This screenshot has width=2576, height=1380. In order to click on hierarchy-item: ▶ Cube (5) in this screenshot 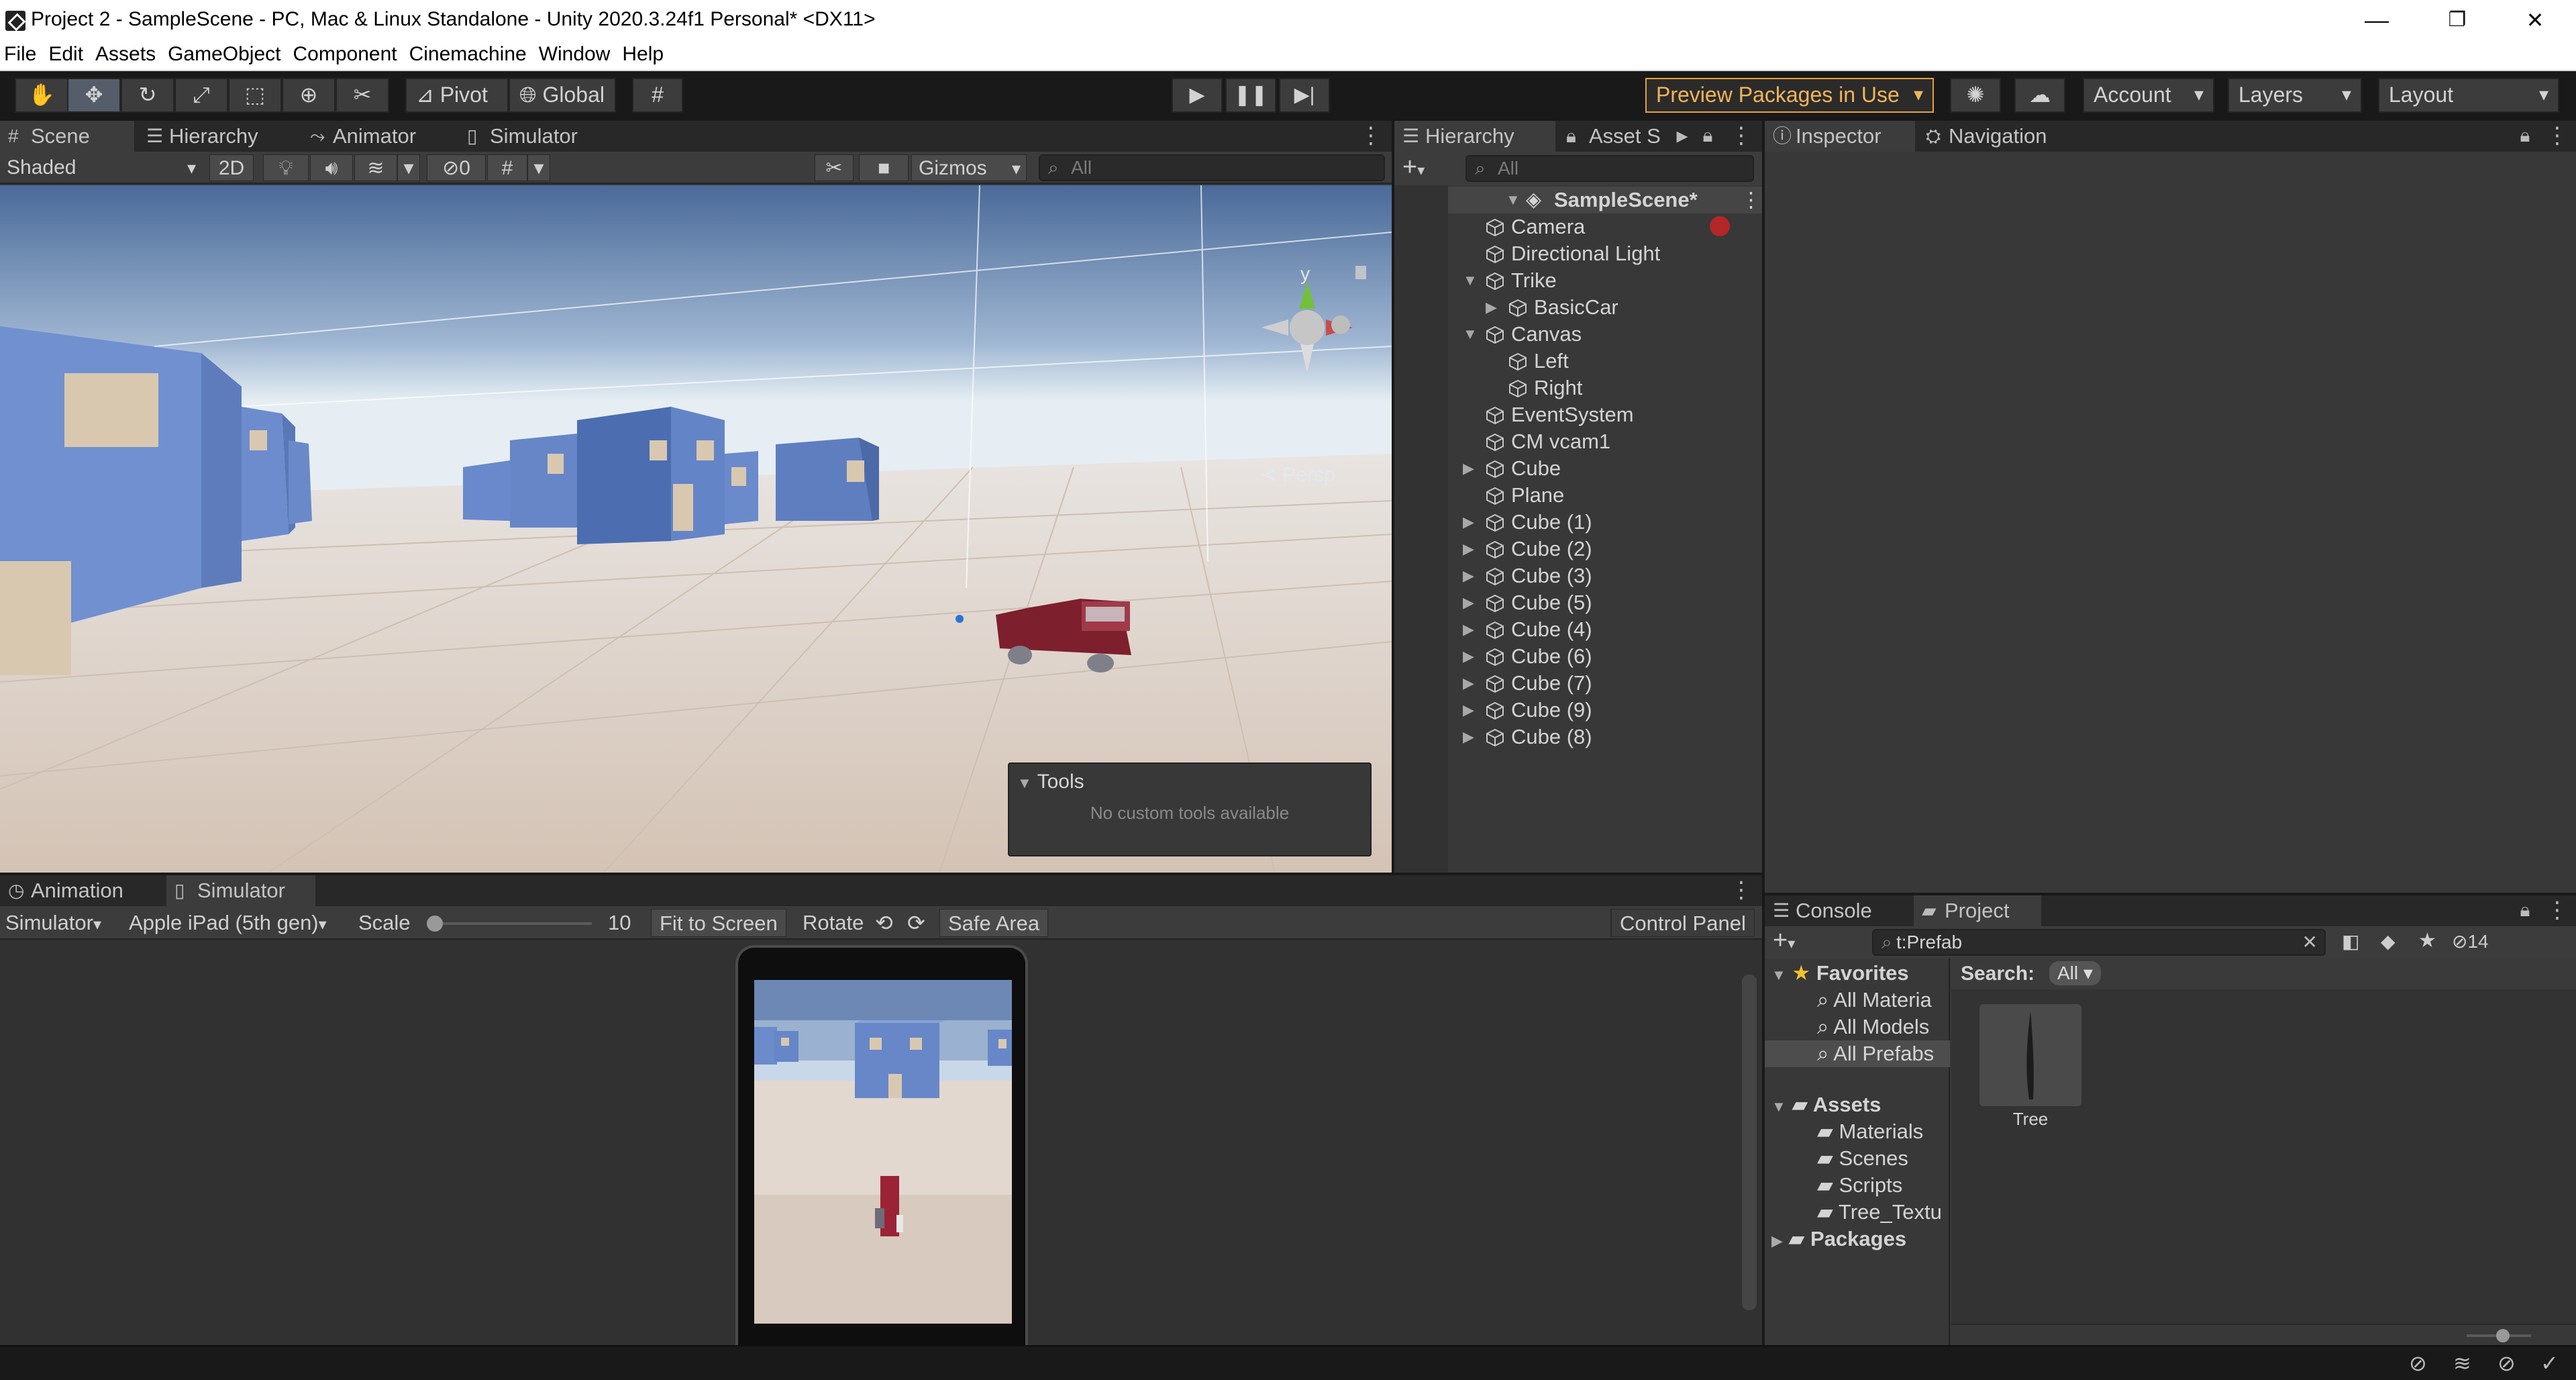, I will do `click(1605, 602)`.